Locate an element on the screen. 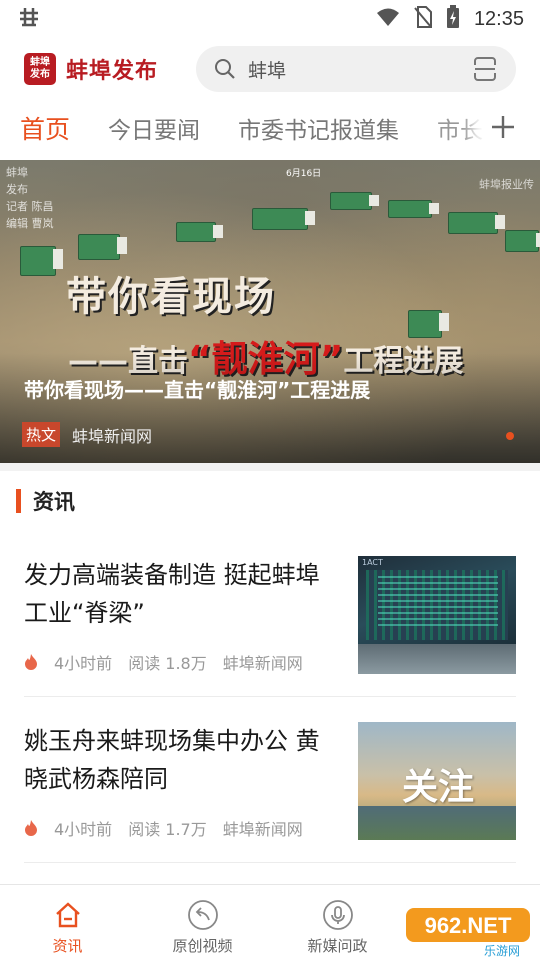 This screenshot has height=960, width=540. banner-source: 蚌埠新闻网 is located at coordinates (112, 436).